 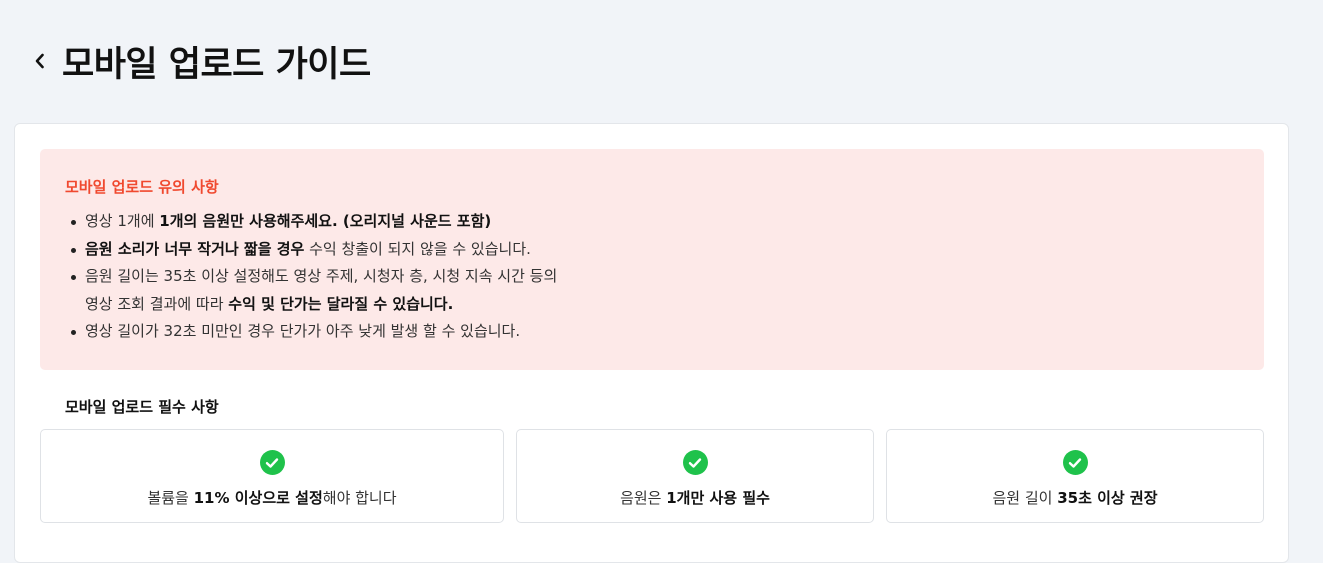 What do you see at coordinates (1075, 498) in the screenshot?
I see `requirement-text: 음원 길이 35초 이상 권장` at bounding box center [1075, 498].